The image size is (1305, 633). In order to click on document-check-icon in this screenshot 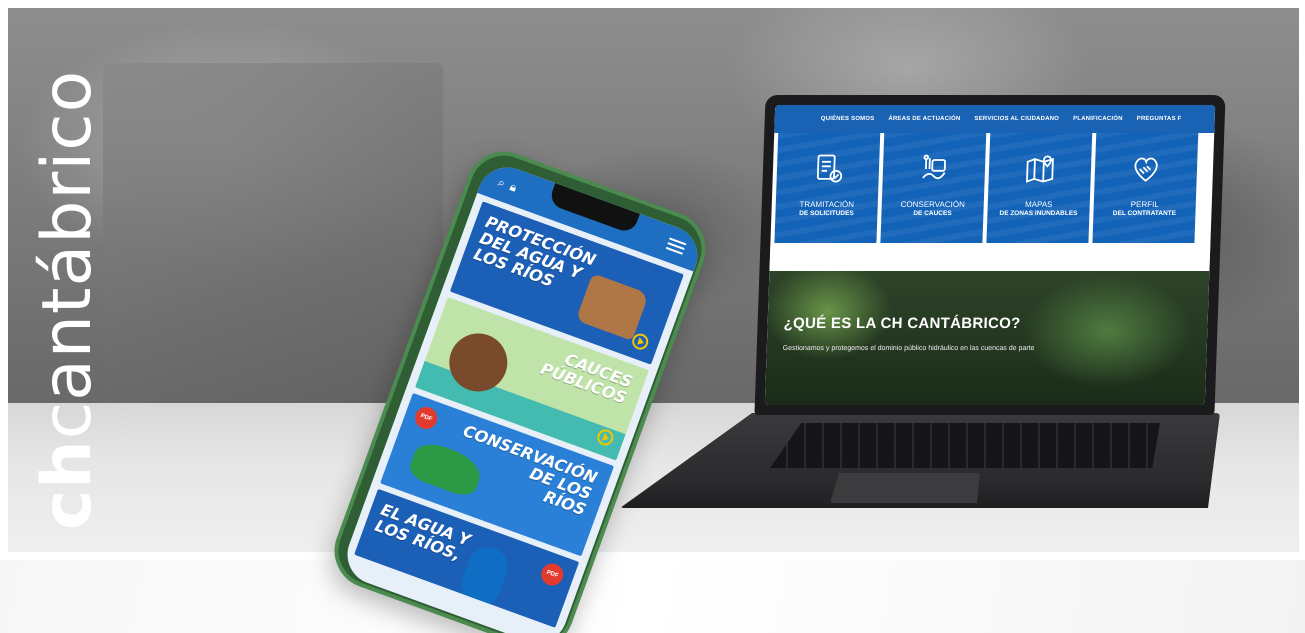, I will do `click(829, 168)`.